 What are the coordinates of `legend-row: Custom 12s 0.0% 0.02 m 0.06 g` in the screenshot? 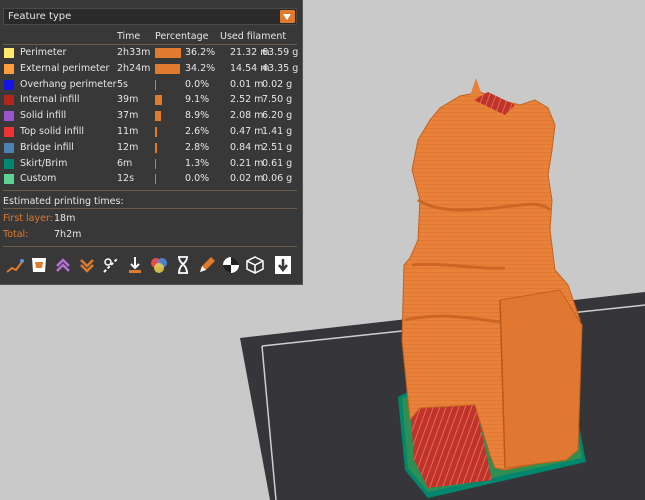 It's located at (151, 179).